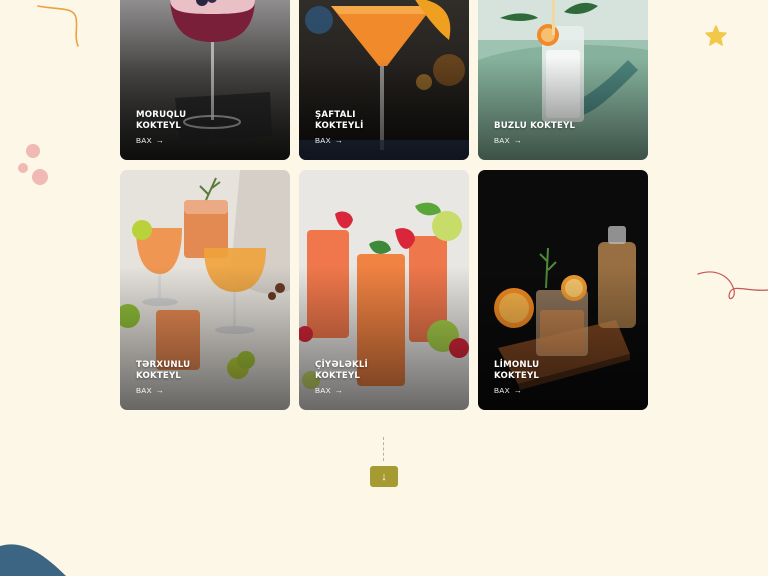  I want to click on cocktail-card-lemon: LİMONLU KOKTEYL BAX →, so click(563, 290).